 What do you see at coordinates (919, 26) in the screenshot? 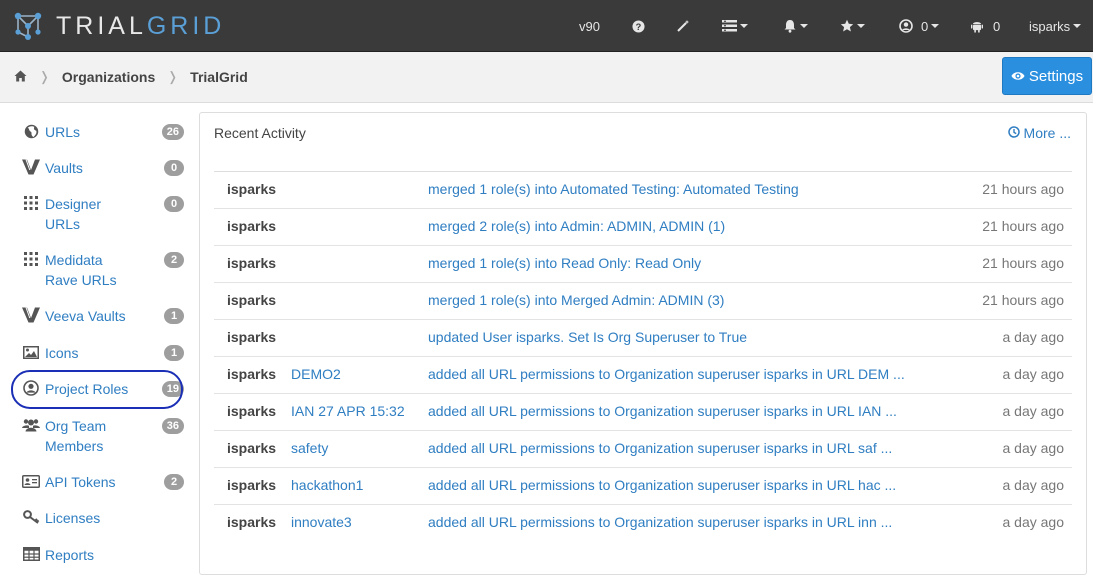
I see `user-count-dropdown: 0` at bounding box center [919, 26].